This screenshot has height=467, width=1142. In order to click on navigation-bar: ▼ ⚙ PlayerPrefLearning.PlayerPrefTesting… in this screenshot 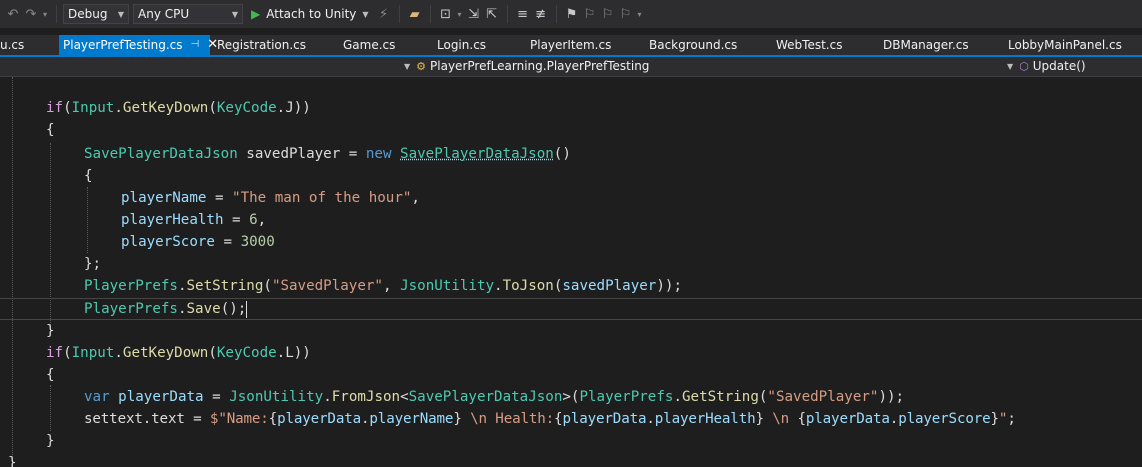, I will do `click(571, 67)`.